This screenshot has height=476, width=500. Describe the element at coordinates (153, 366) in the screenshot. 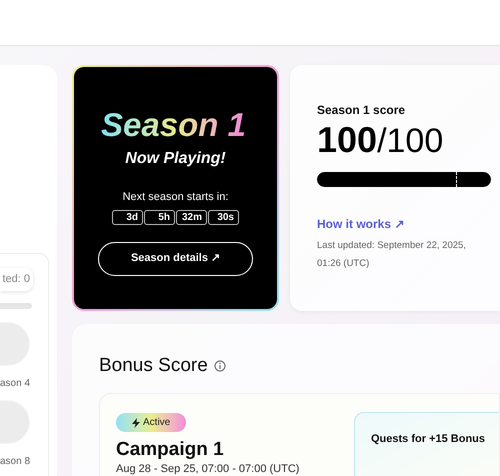

I see `bonus-title: Bonus Score` at that location.